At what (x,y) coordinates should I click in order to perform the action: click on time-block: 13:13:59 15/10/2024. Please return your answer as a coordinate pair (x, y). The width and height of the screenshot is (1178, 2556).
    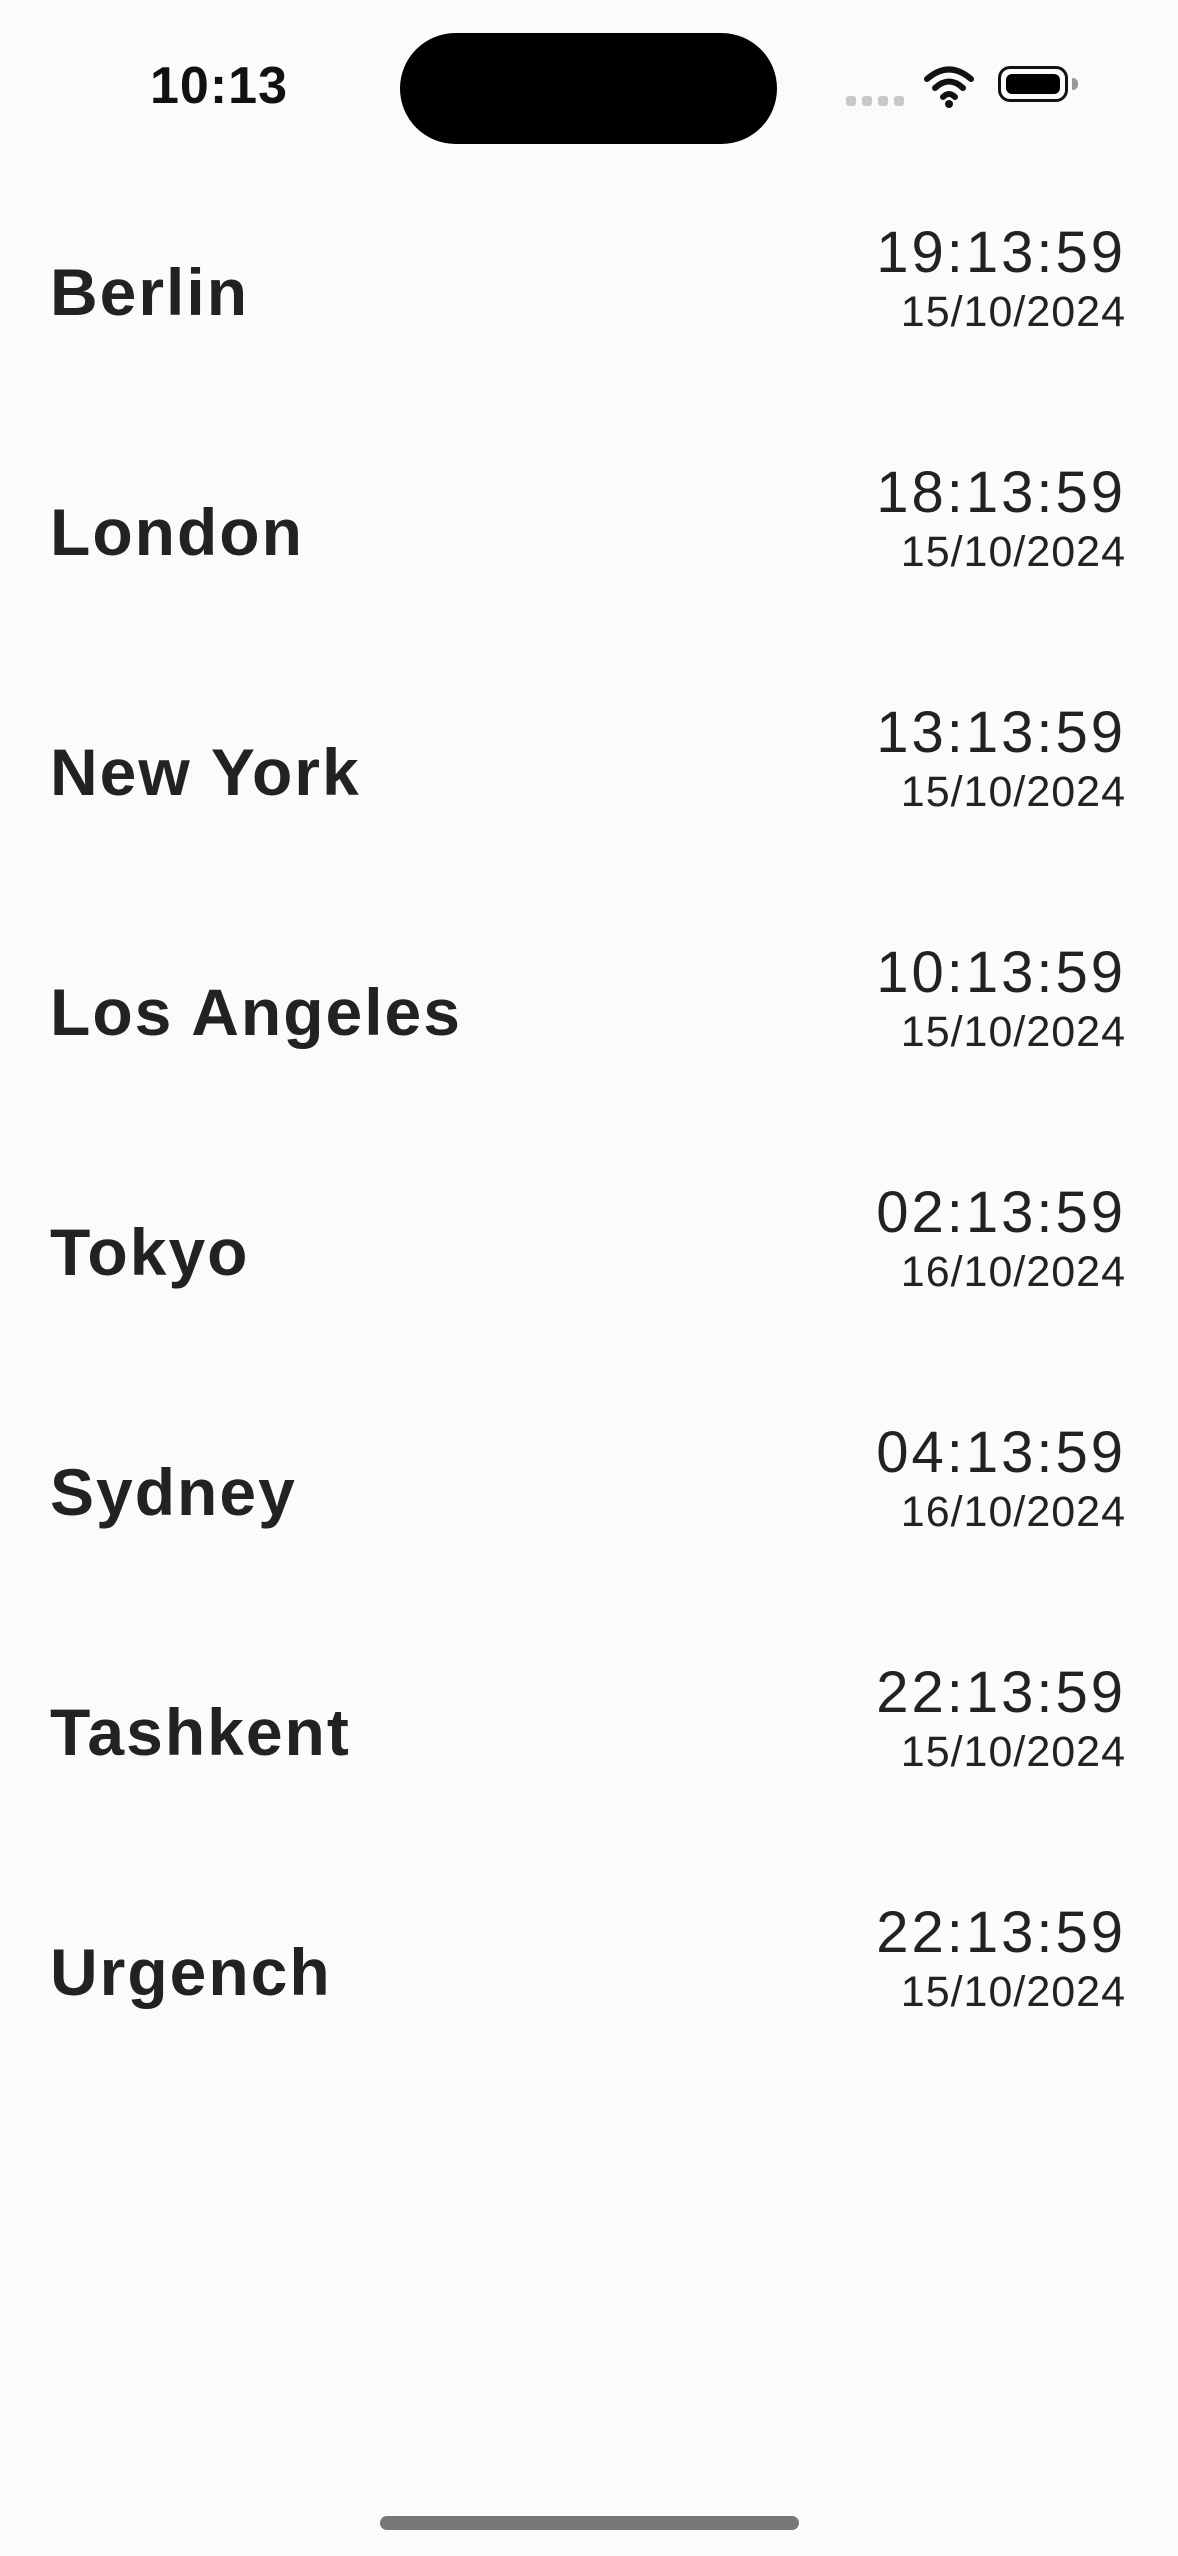
    Looking at the image, I should click on (961, 759).